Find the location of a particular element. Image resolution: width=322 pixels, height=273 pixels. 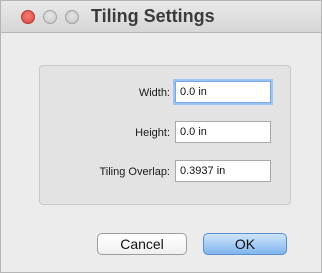

close-window-button is located at coordinates (28, 17).